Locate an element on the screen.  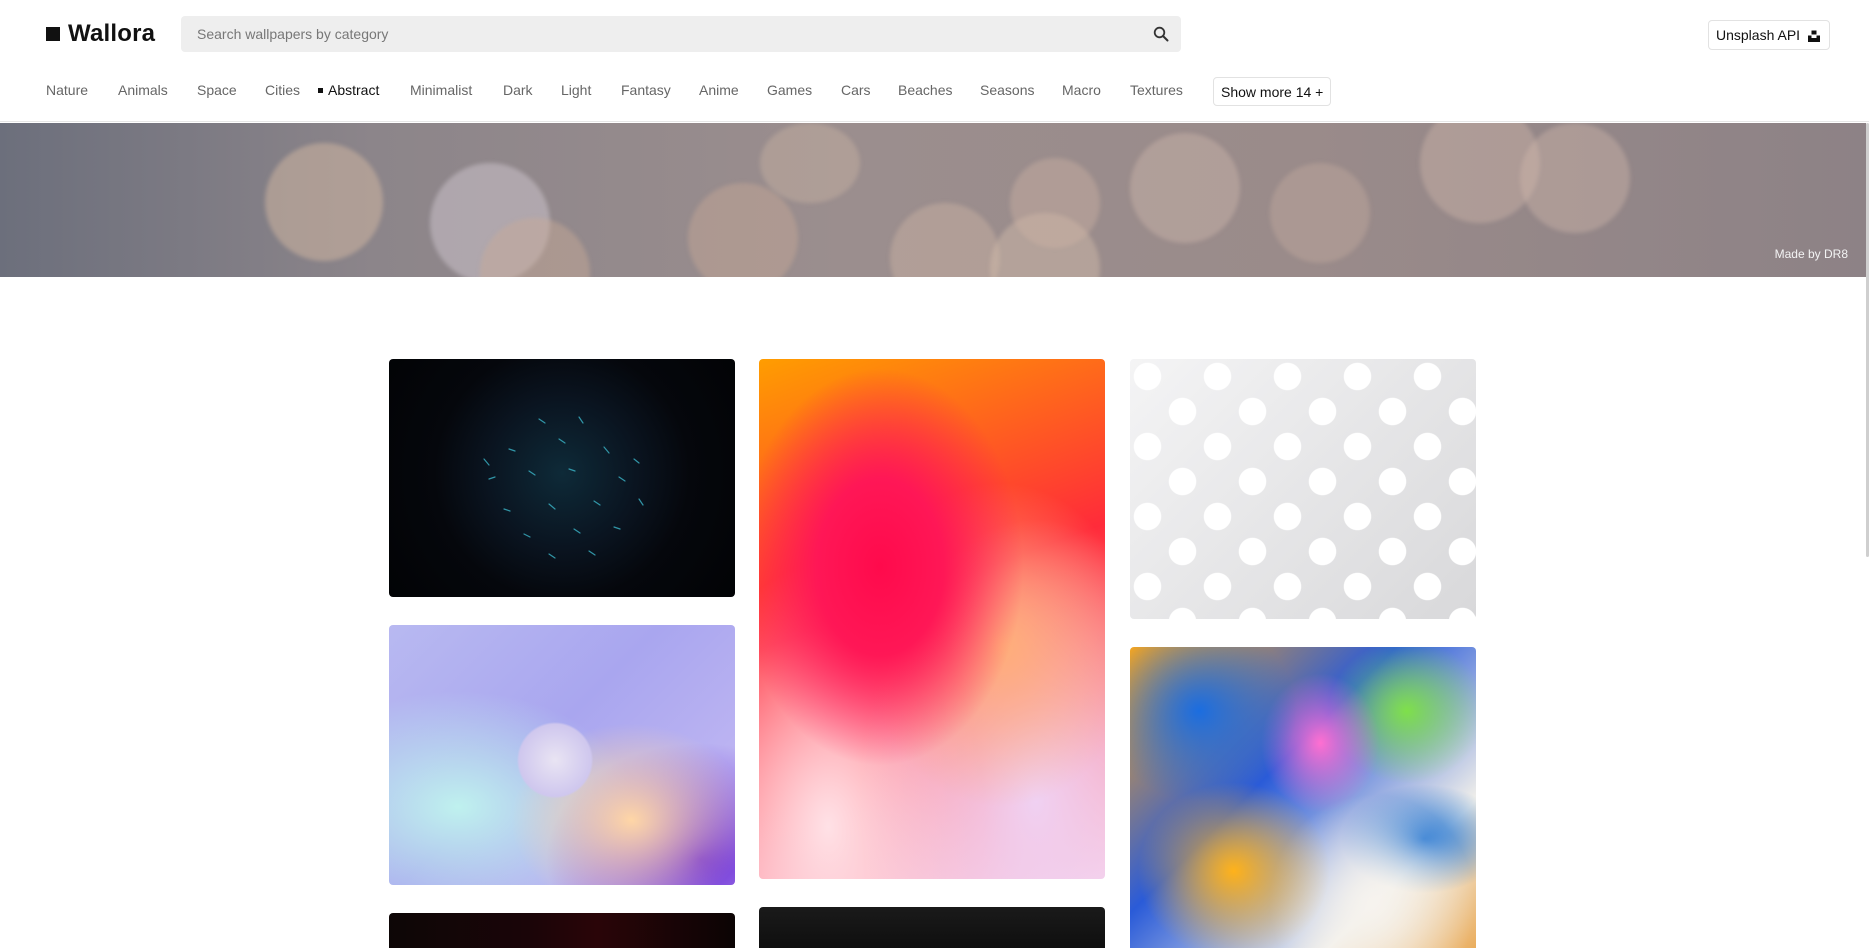
nav-item-dark: Dark is located at coordinates (518, 90).